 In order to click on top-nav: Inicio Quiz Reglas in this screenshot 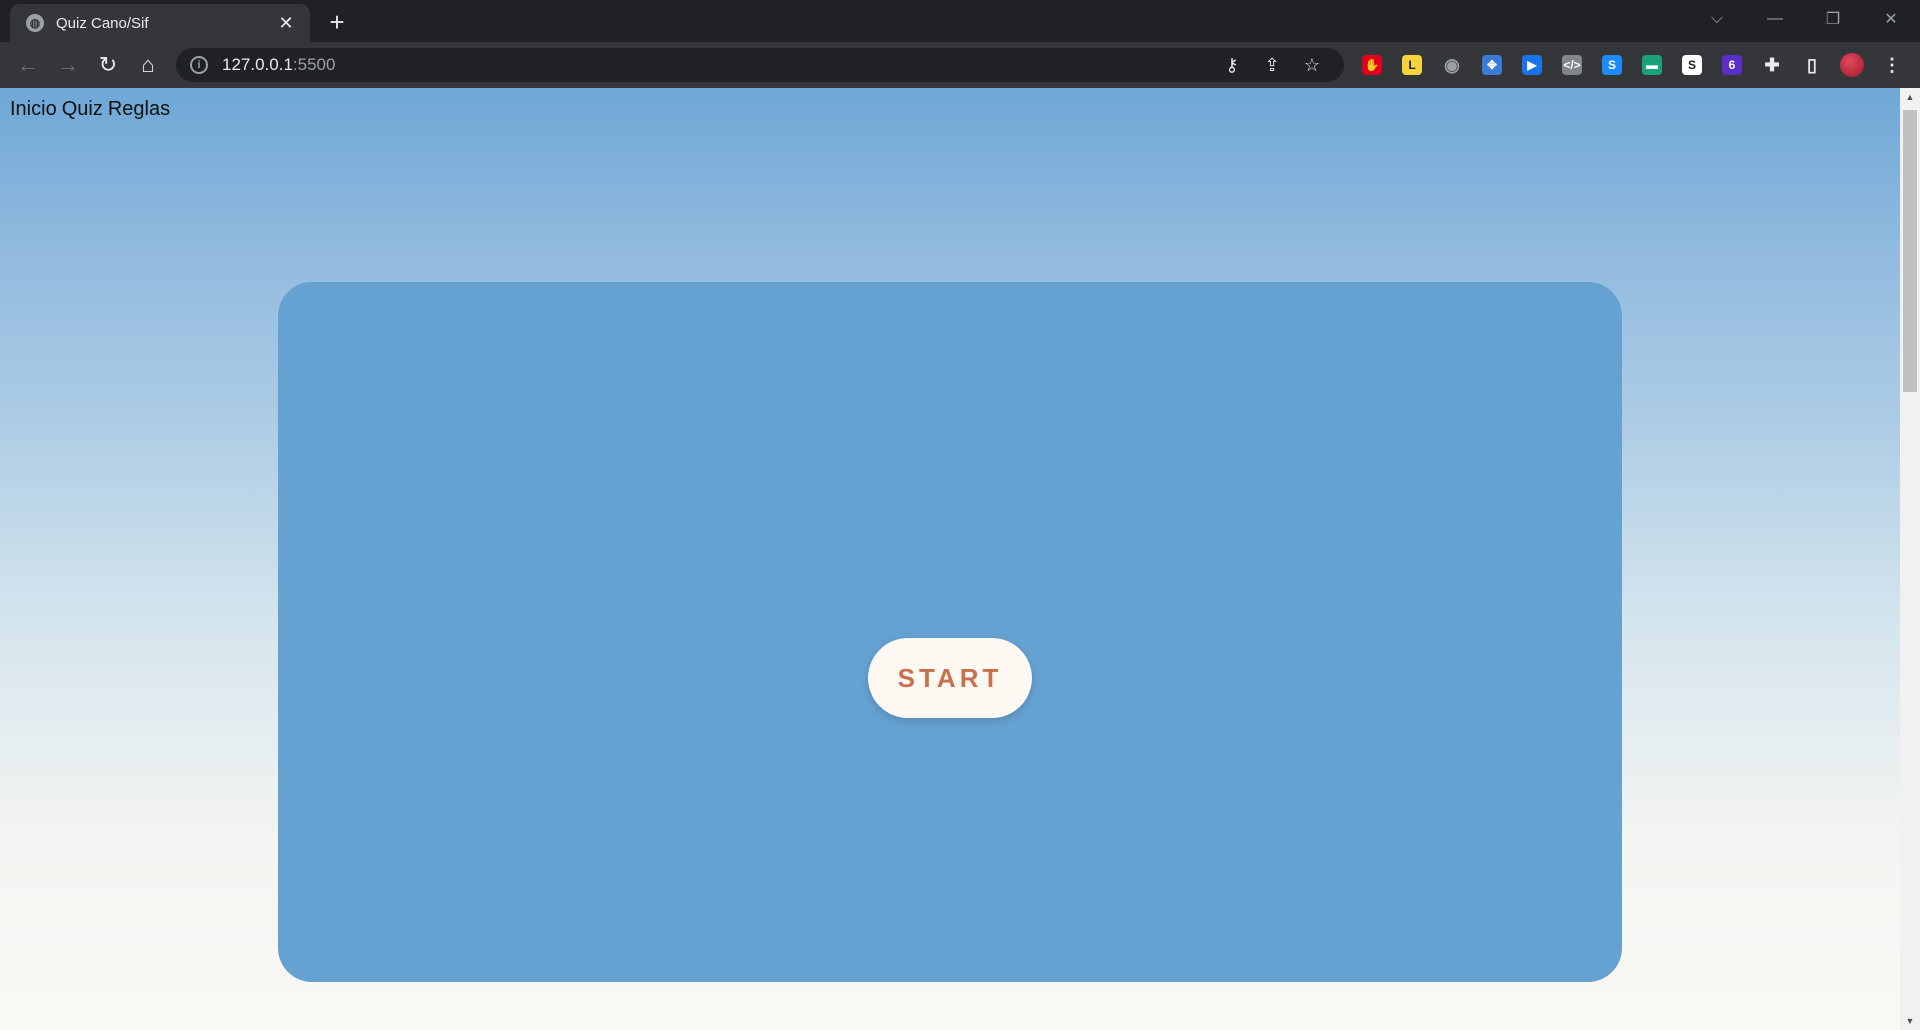, I will do `click(90, 109)`.